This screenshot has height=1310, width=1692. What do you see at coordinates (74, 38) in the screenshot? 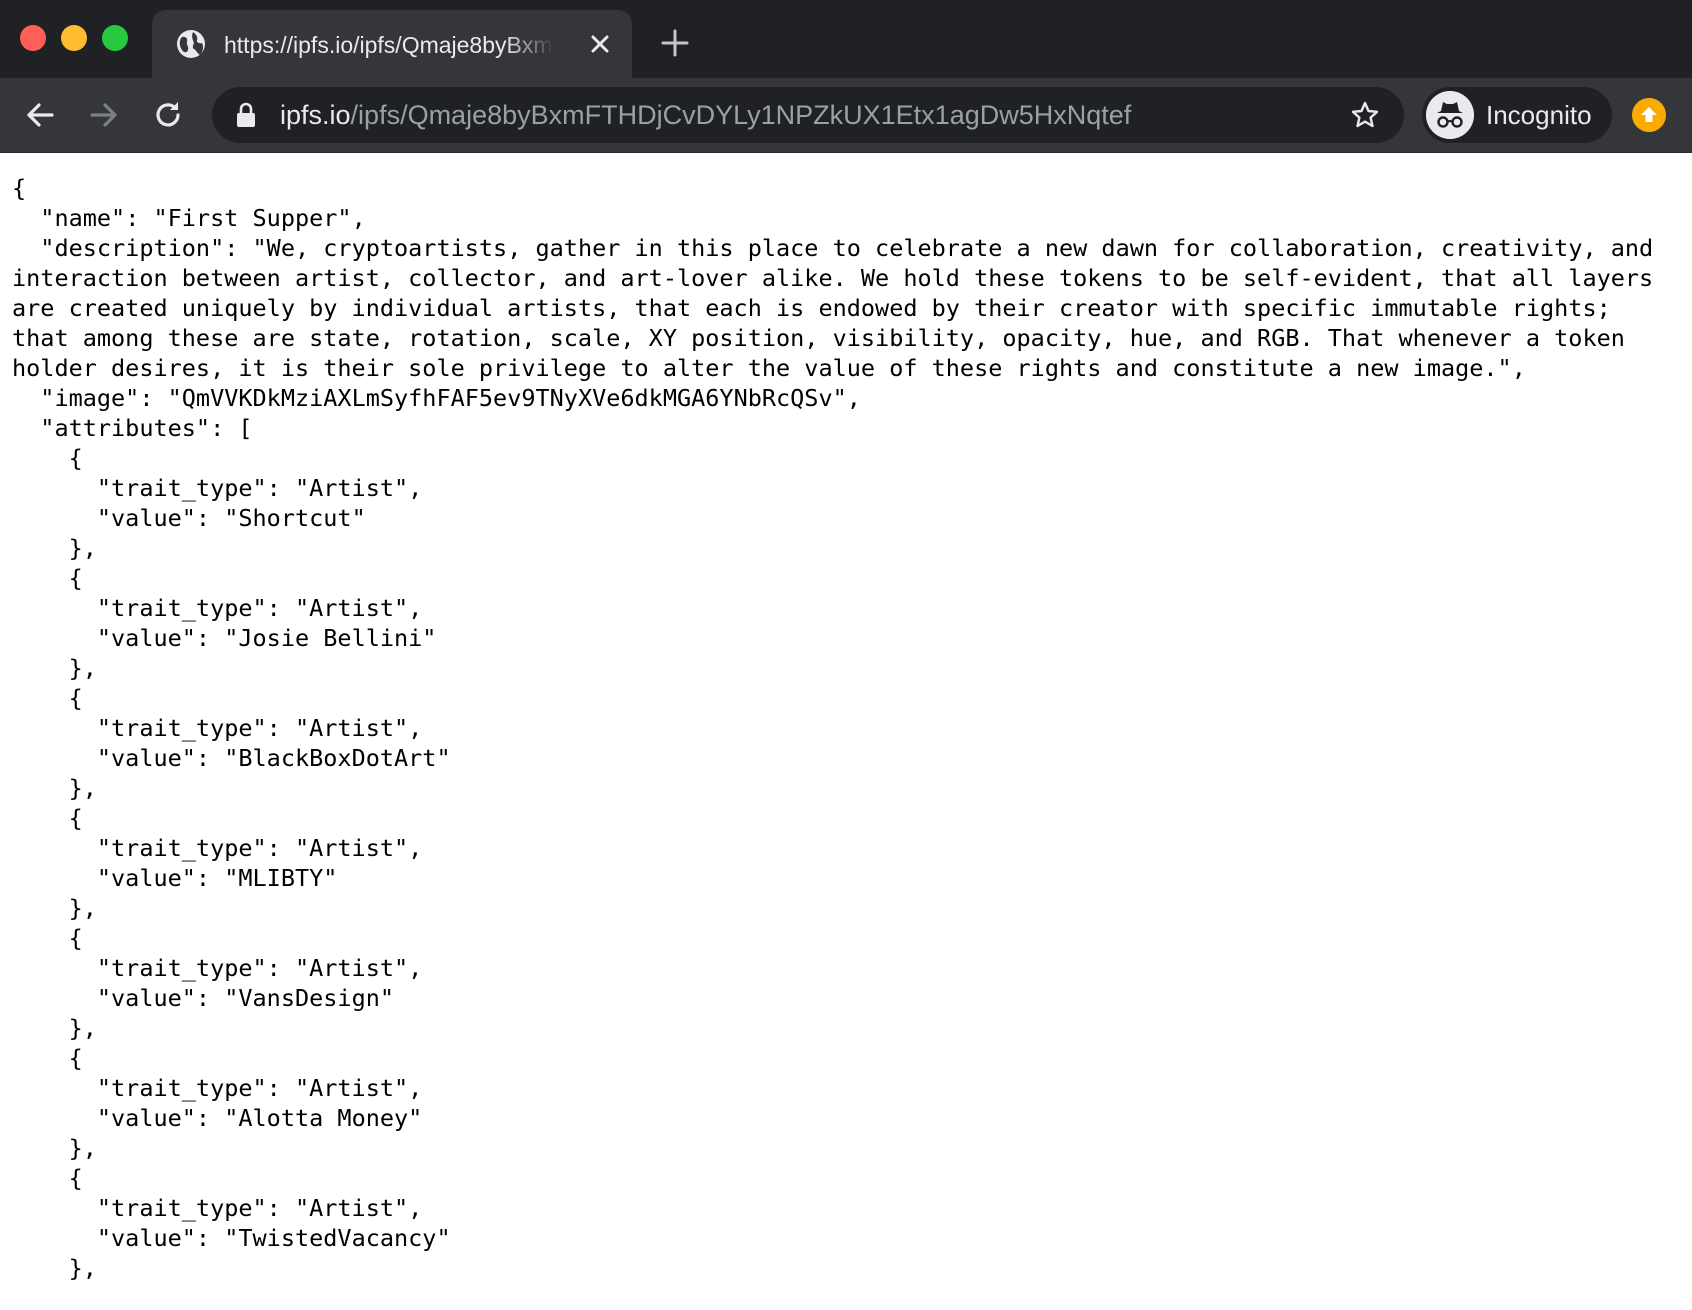
I see `minimize-window-button` at bounding box center [74, 38].